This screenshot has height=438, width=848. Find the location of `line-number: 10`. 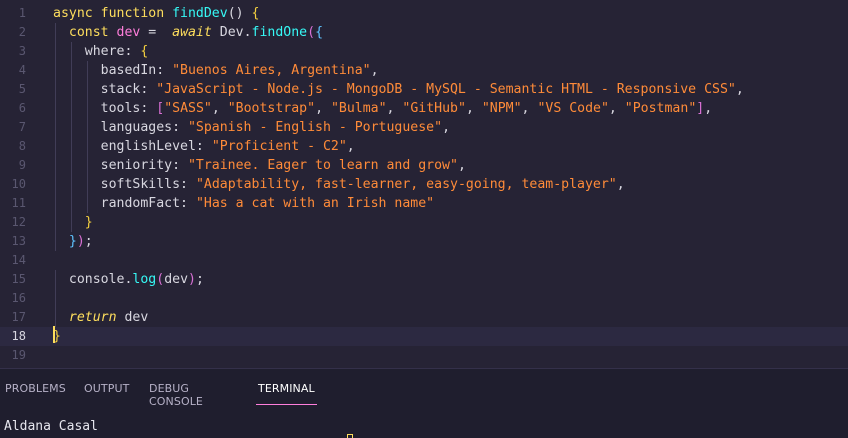

line-number: 10 is located at coordinates (18, 184).